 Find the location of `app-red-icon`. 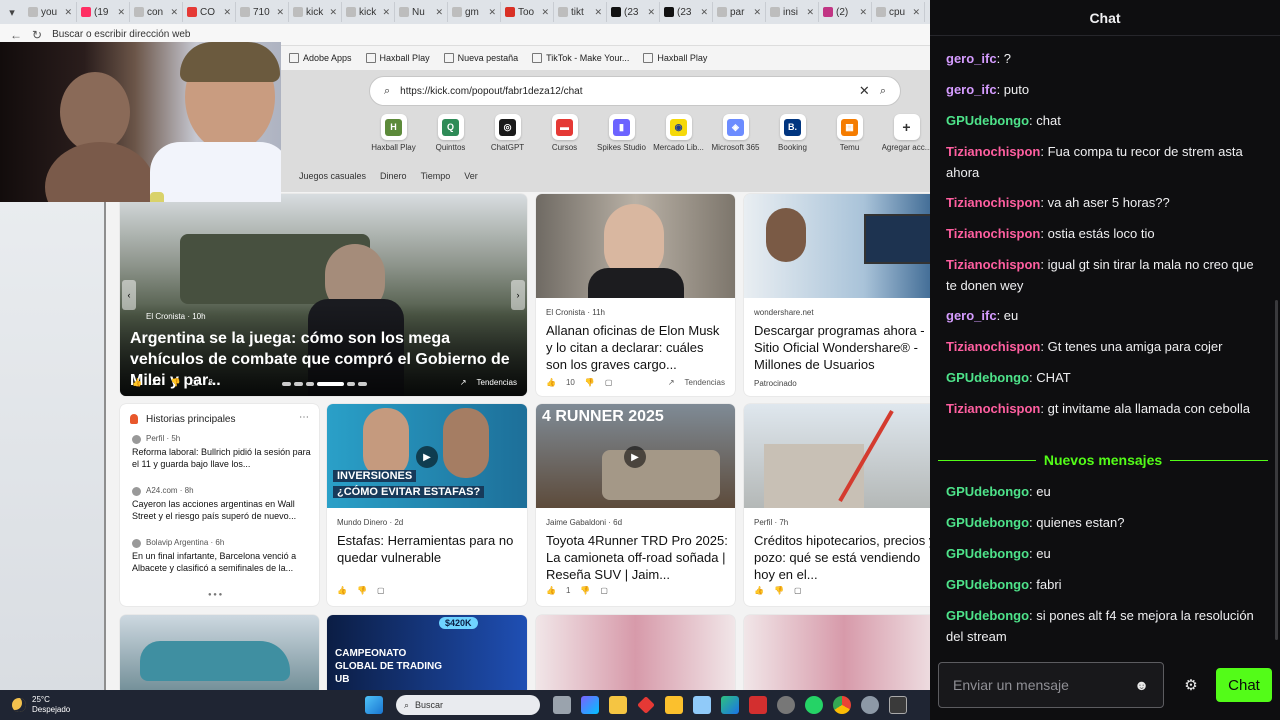

app-red-icon is located at coordinates (646, 705).